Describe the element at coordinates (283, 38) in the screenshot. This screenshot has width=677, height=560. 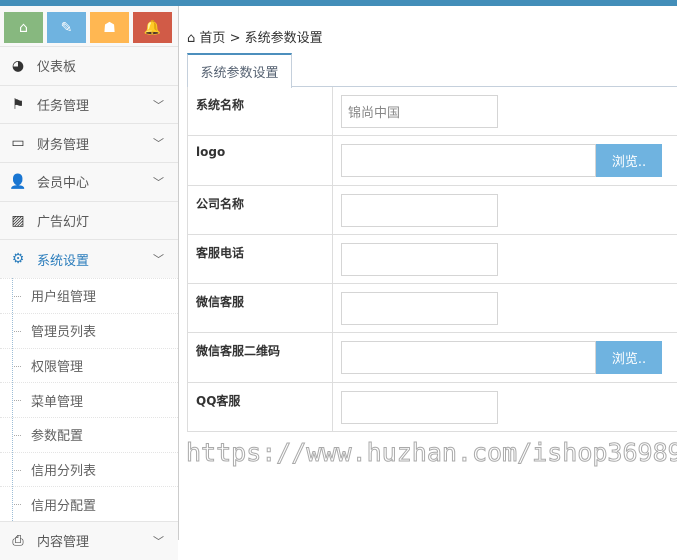
I see `breadcrumb-current: 系统参数设置` at that location.